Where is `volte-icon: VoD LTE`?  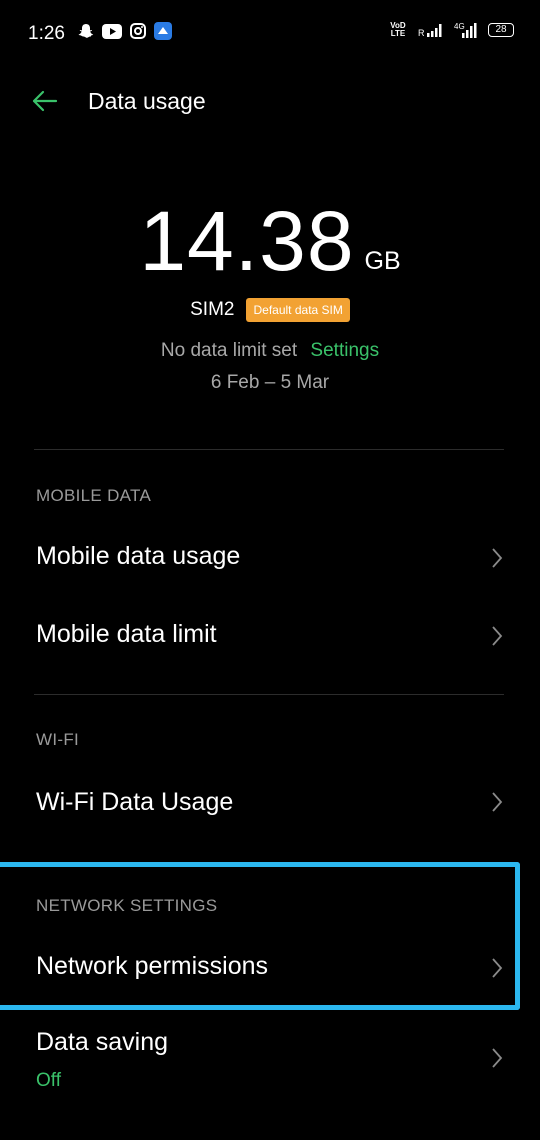
volte-icon: VoD LTE is located at coordinates (398, 29).